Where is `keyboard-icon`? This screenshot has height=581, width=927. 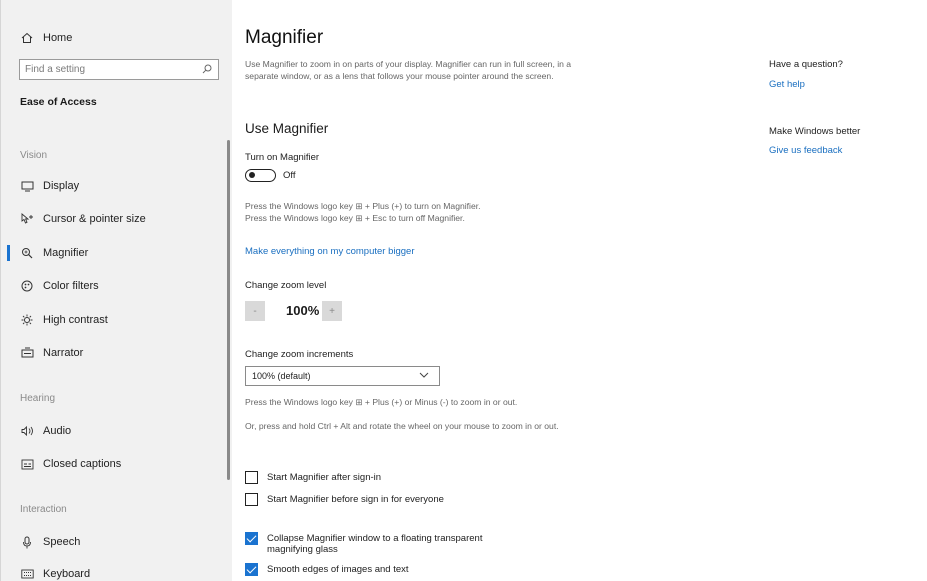
keyboard-icon is located at coordinates (27, 574).